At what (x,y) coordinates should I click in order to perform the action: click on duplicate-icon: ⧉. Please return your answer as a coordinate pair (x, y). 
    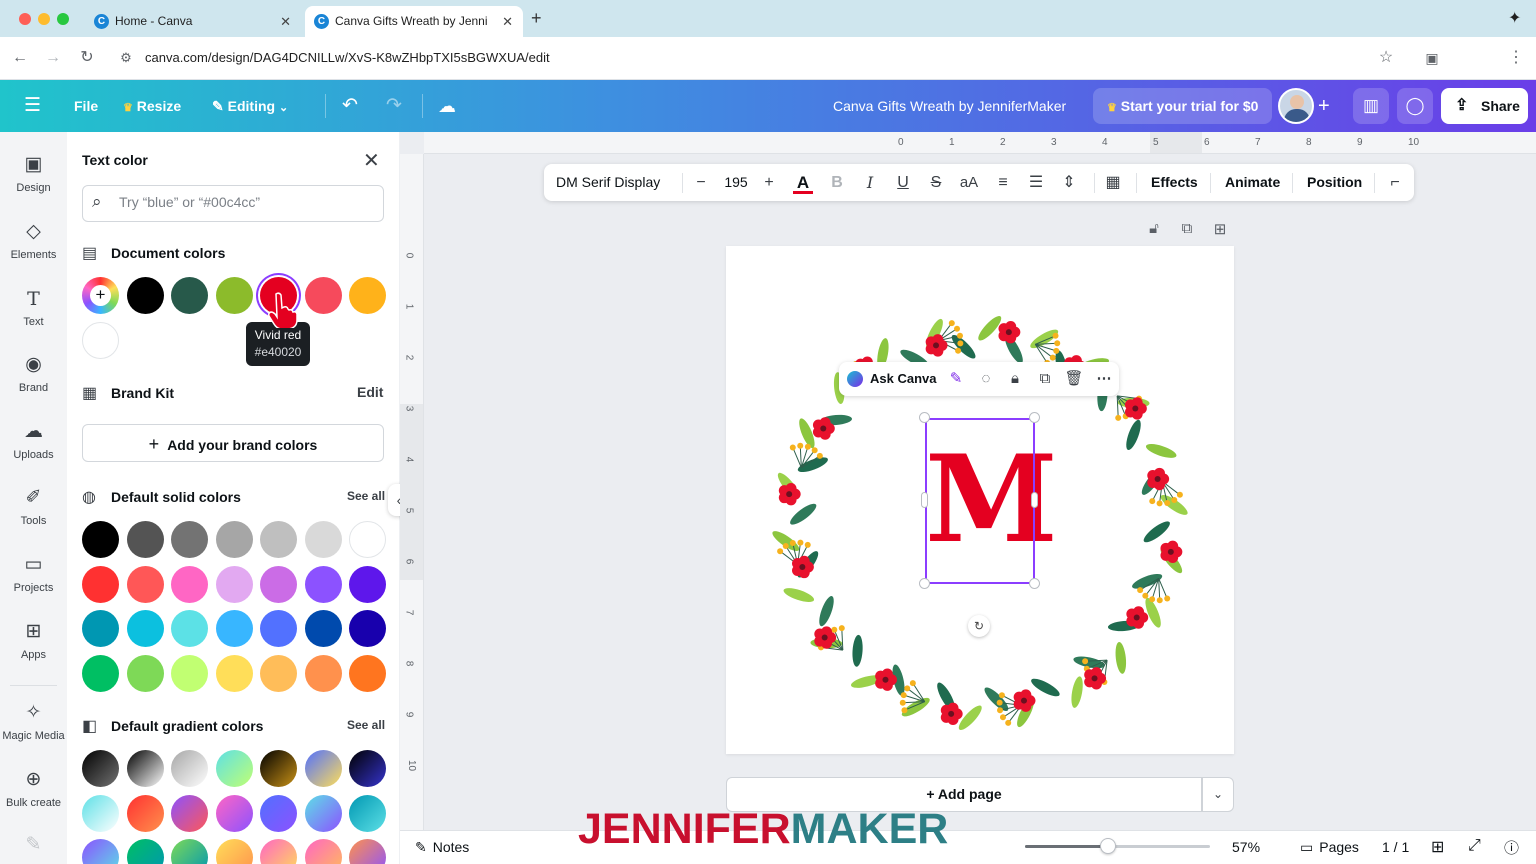
    Looking at the image, I should click on (1045, 379).